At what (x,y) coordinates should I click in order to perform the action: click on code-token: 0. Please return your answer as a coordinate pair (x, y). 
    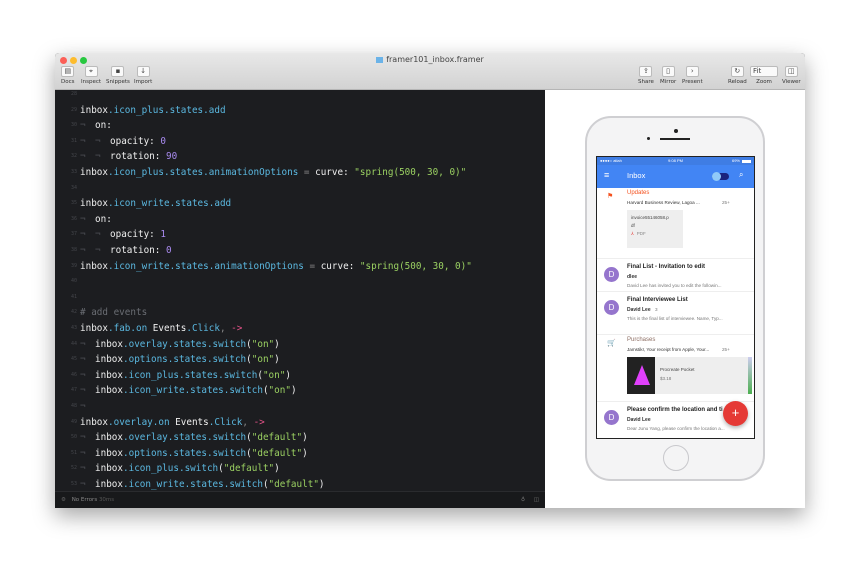
    Looking at the image, I should click on (163, 141).